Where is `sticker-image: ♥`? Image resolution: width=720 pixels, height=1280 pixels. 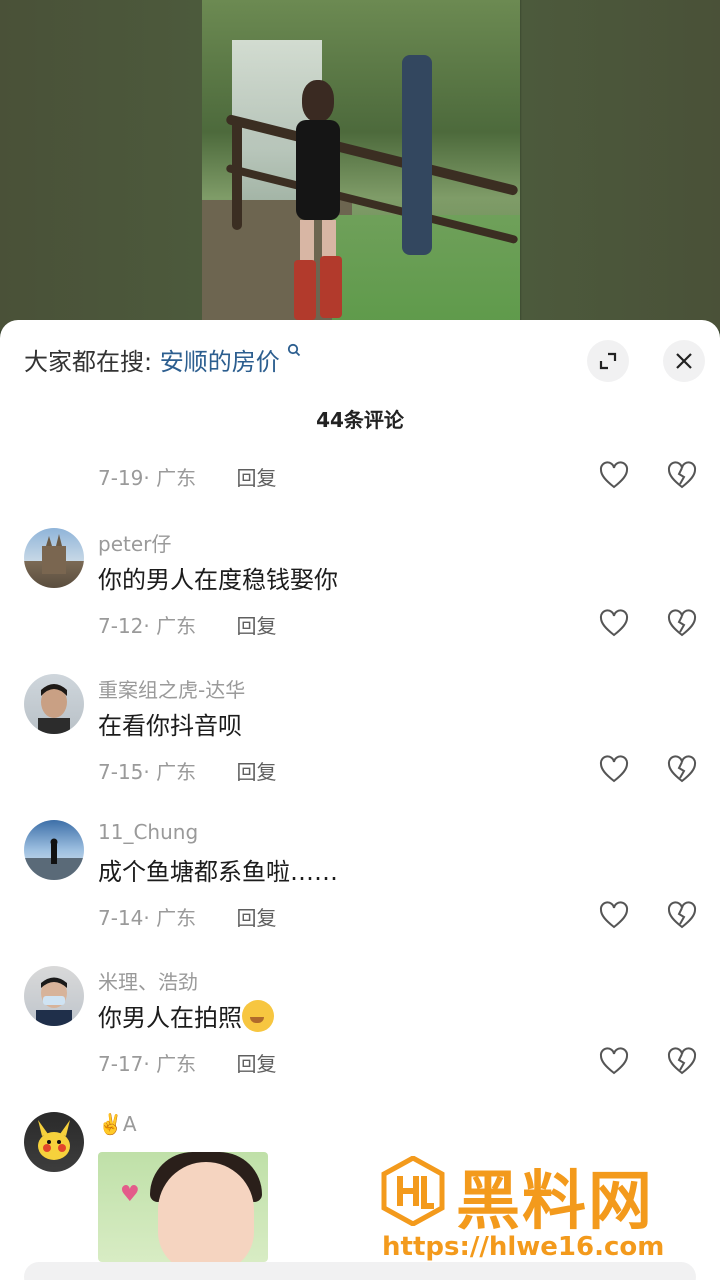
sticker-image: ♥ is located at coordinates (183, 1207).